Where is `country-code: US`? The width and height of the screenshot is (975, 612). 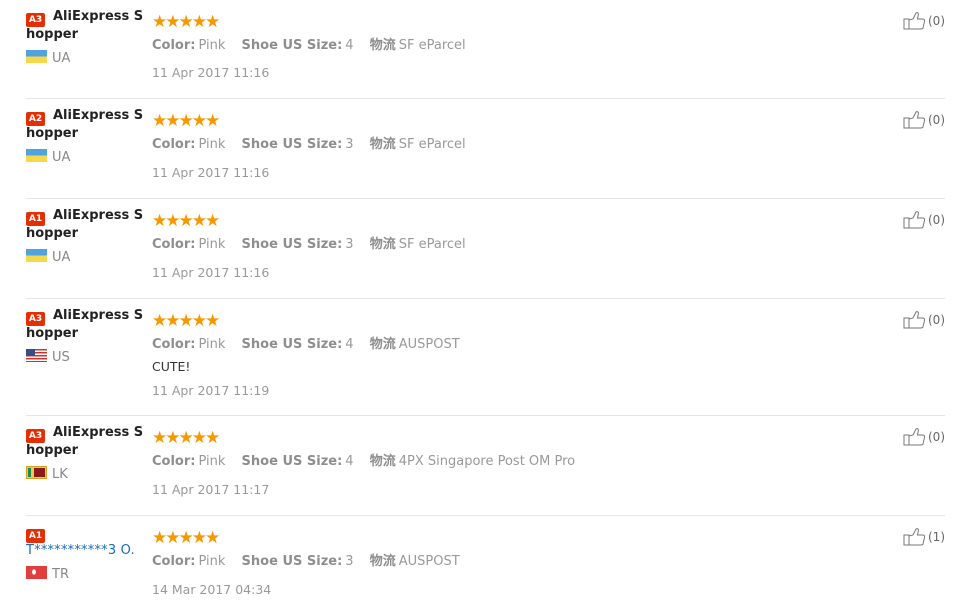
country-code: US is located at coordinates (61, 357).